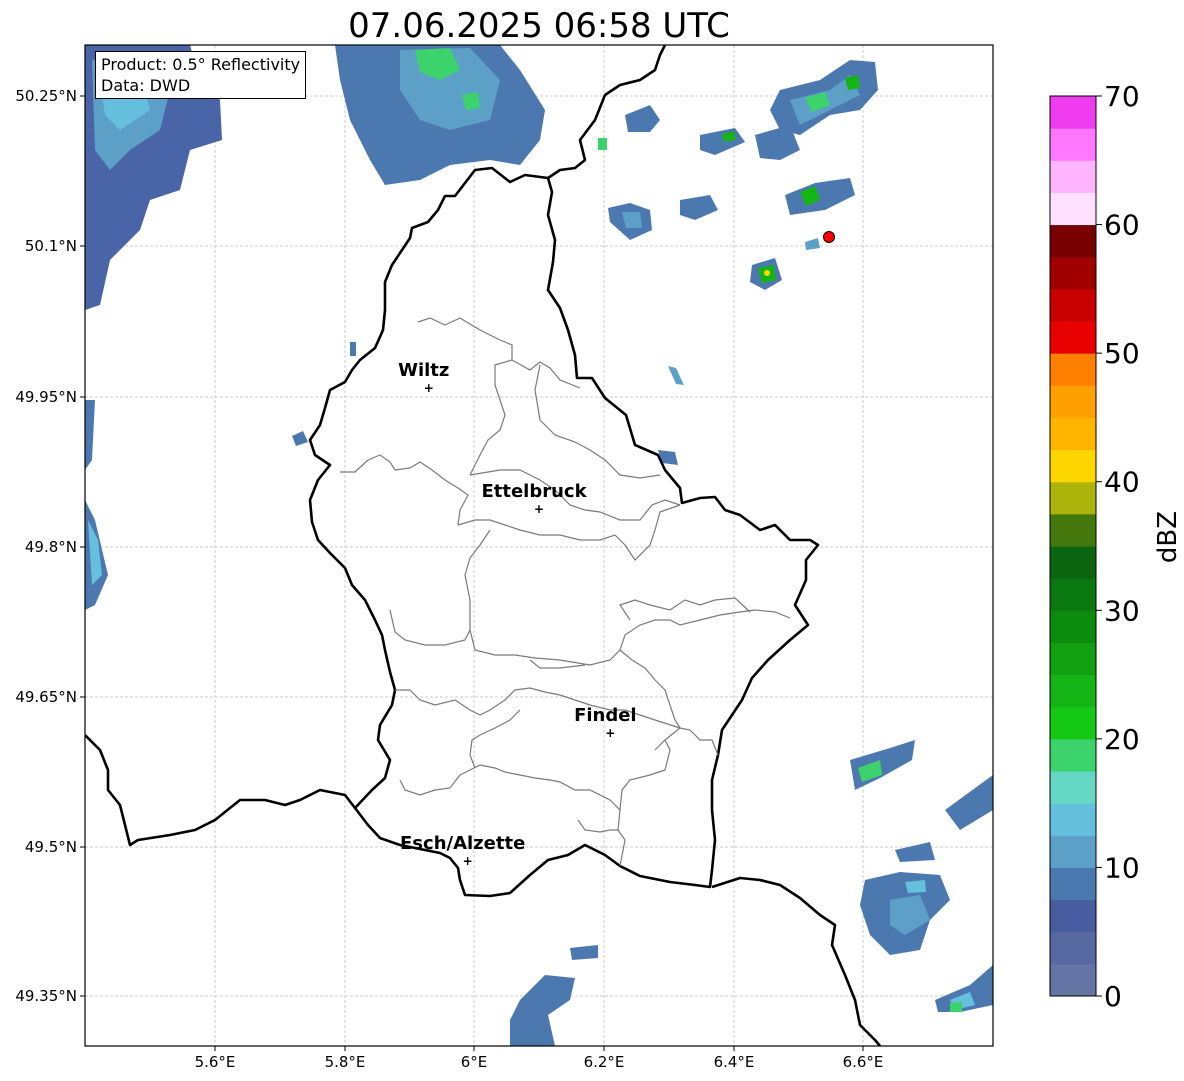 This screenshot has width=1184, height=1081. I want to click on city-label: Findel, so click(605, 715).